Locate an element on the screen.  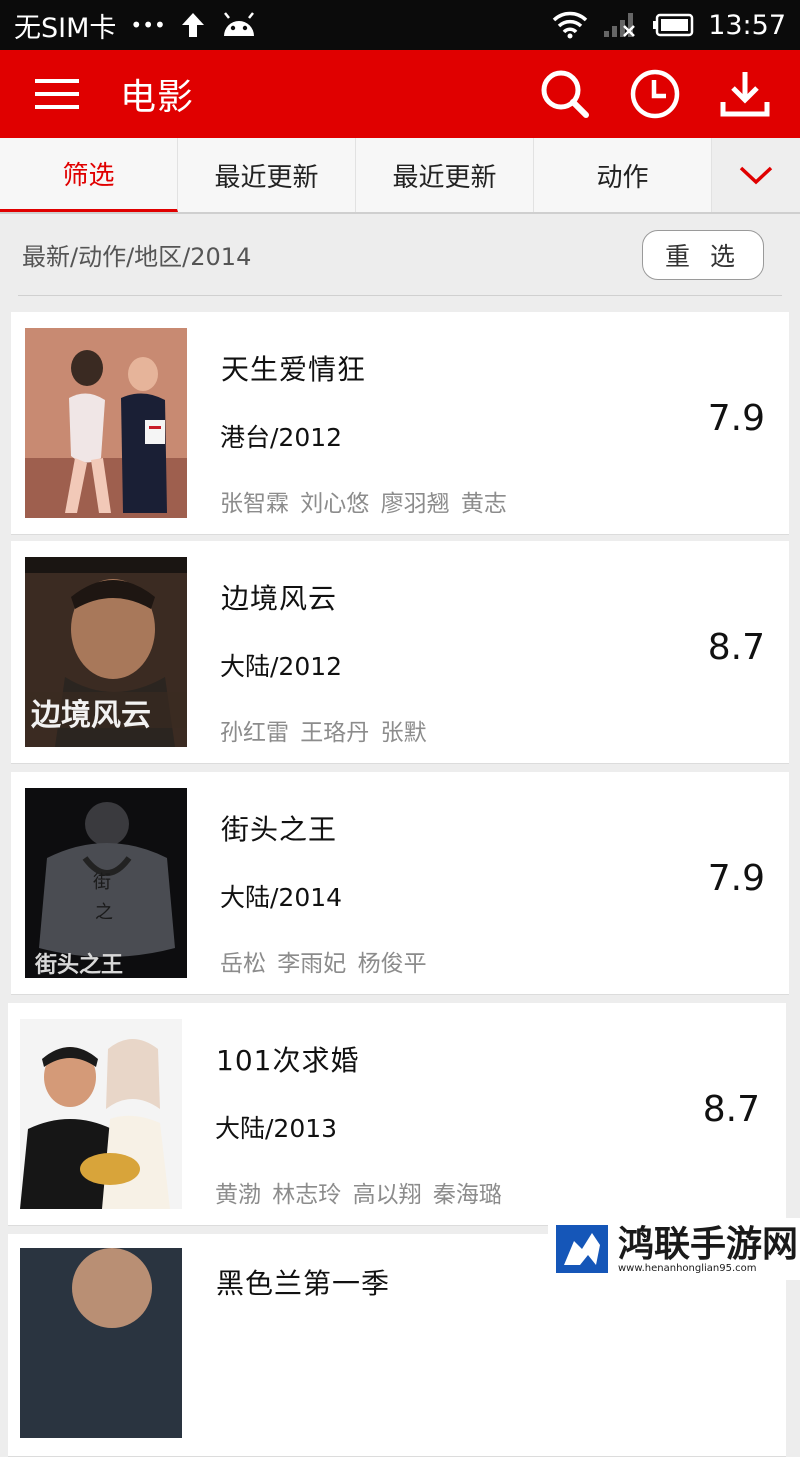
menu-button is located at coordinates (57, 94).